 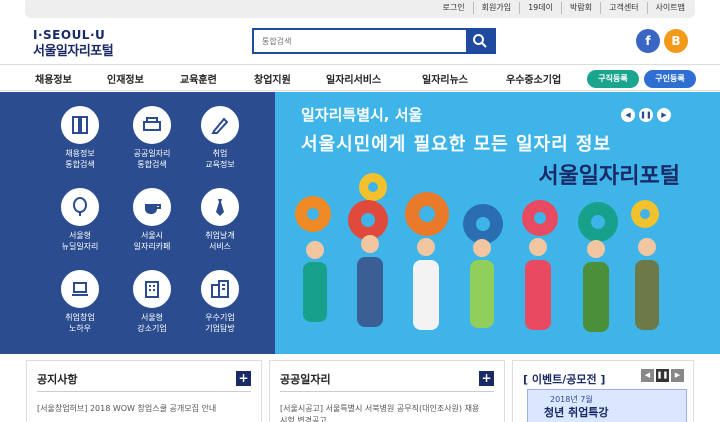 What do you see at coordinates (80, 207) in the screenshot?
I see `balloon-icon` at bounding box center [80, 207].